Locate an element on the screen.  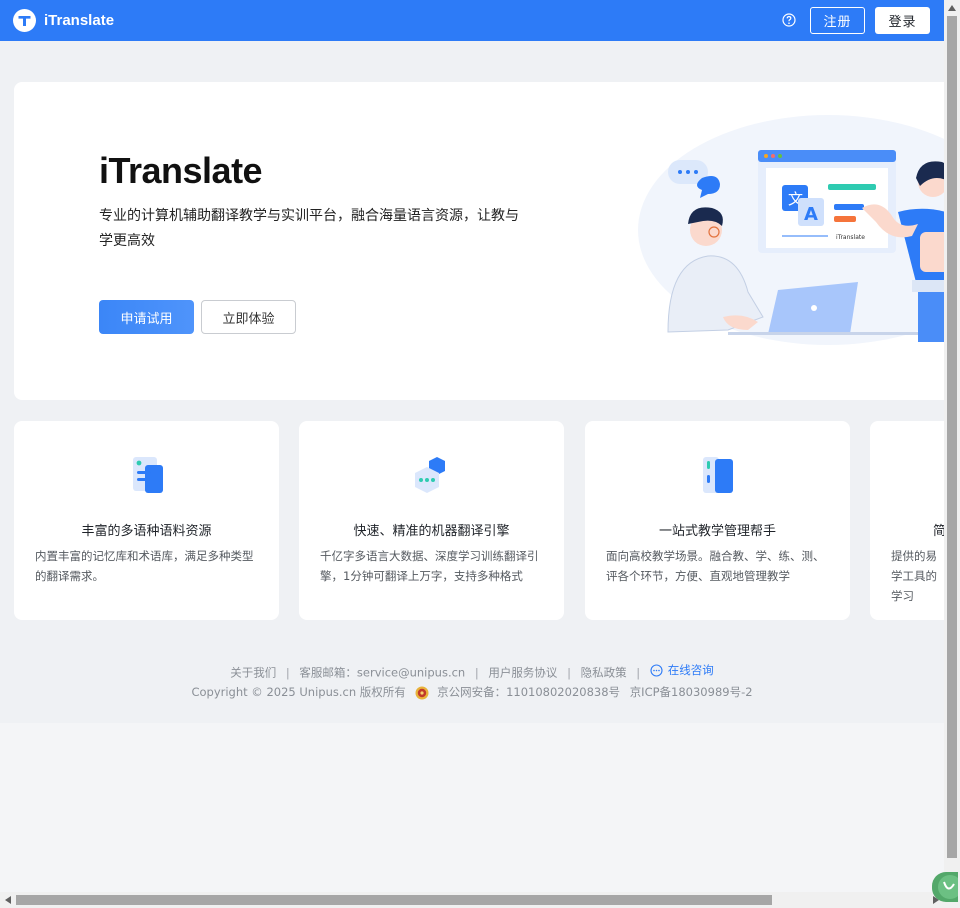
mt-engine-icon is located at coordinates (430, 475).